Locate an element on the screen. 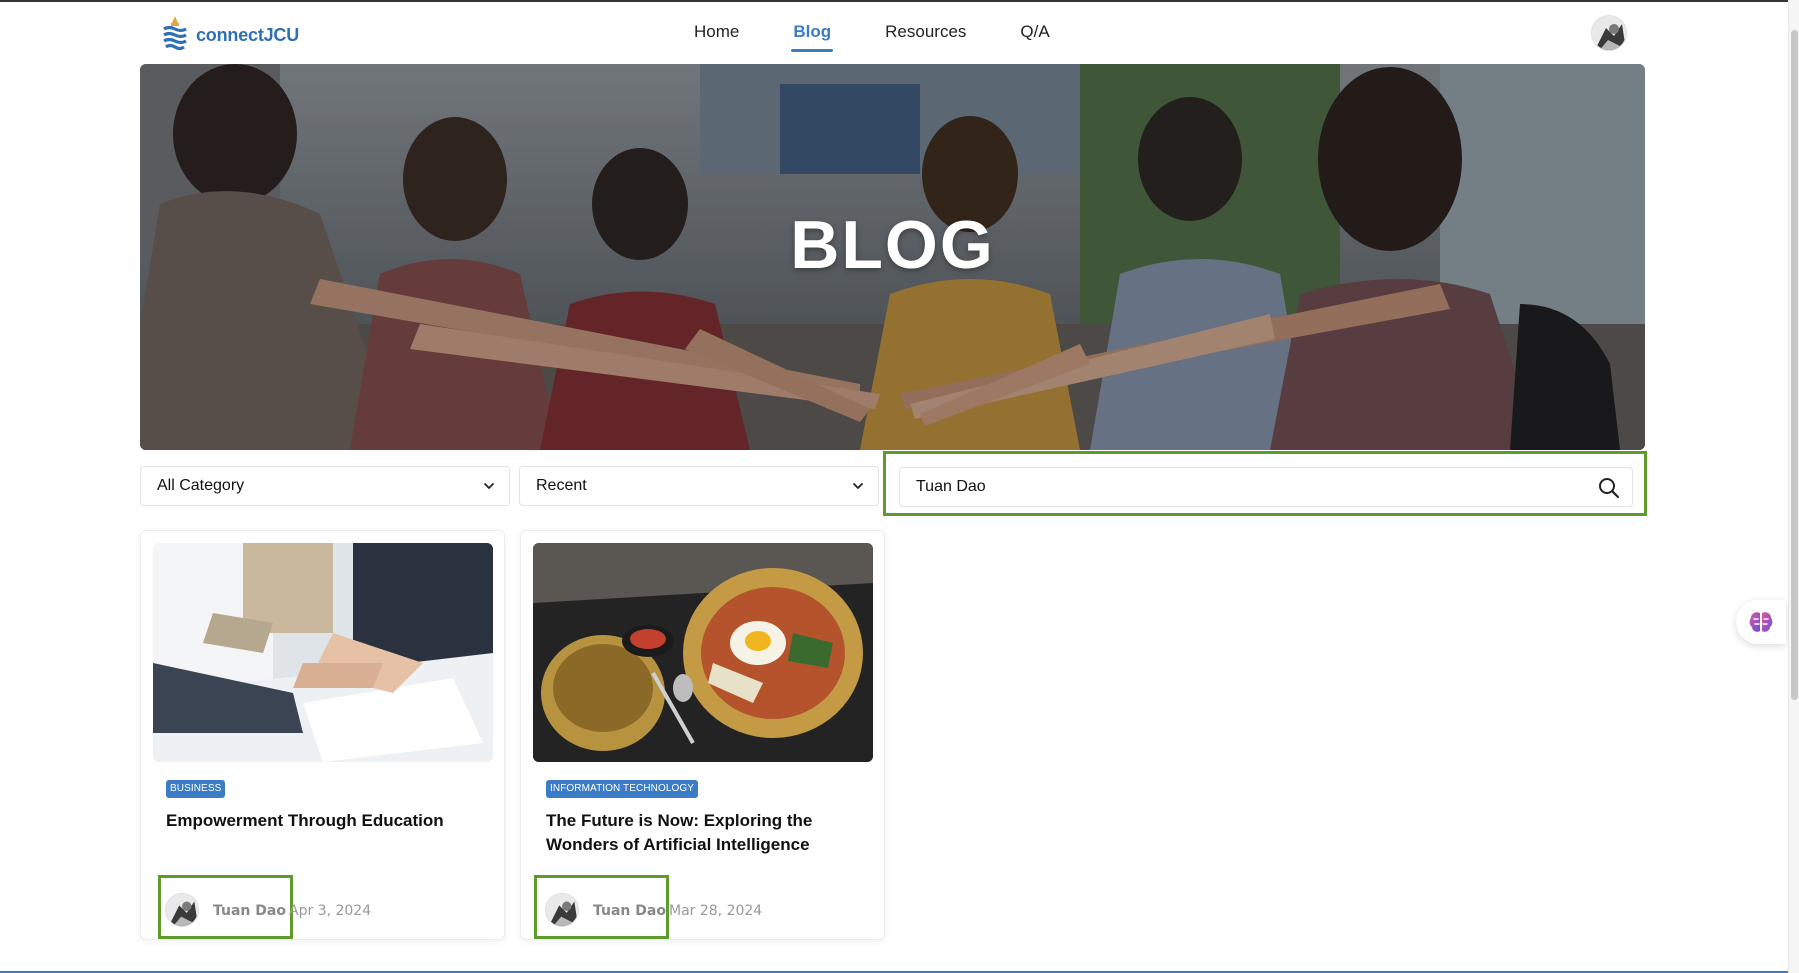 This screenshot has width=1799, height=973. category-badge: INFORMATION TECHNOLOGY is located at coordinates (622, 789).